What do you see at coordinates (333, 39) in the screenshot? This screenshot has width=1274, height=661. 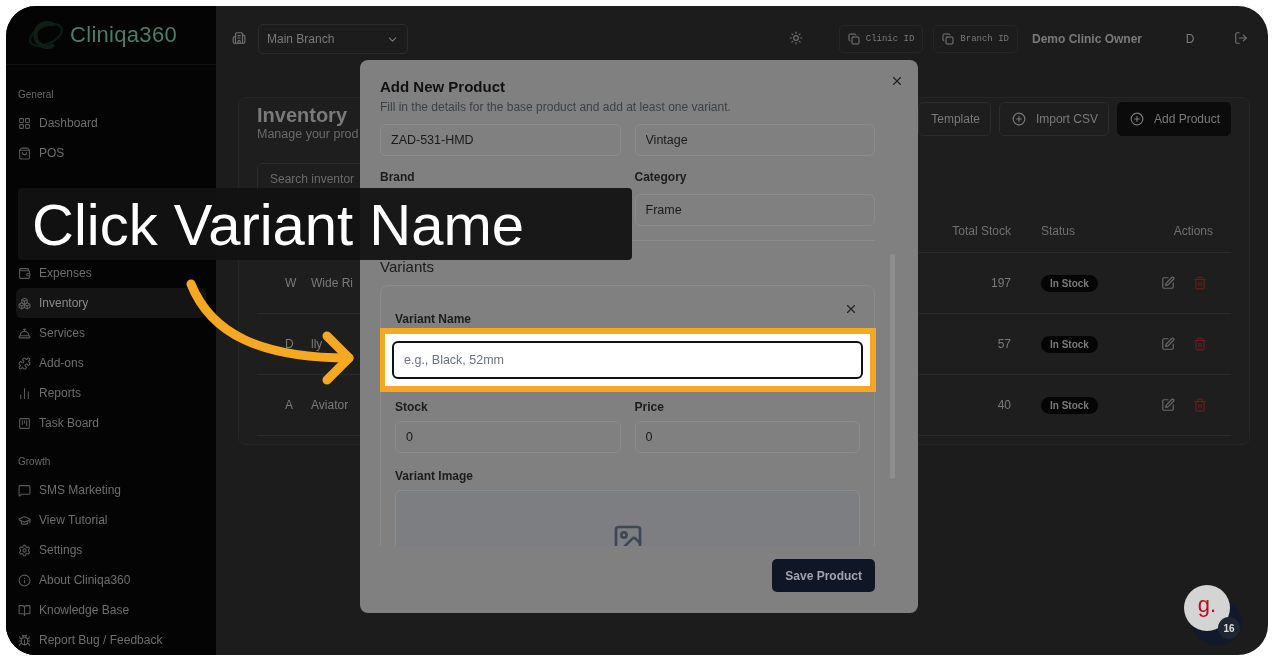 I see `branch-select: Main Branch` at bounding box center [333, 39].